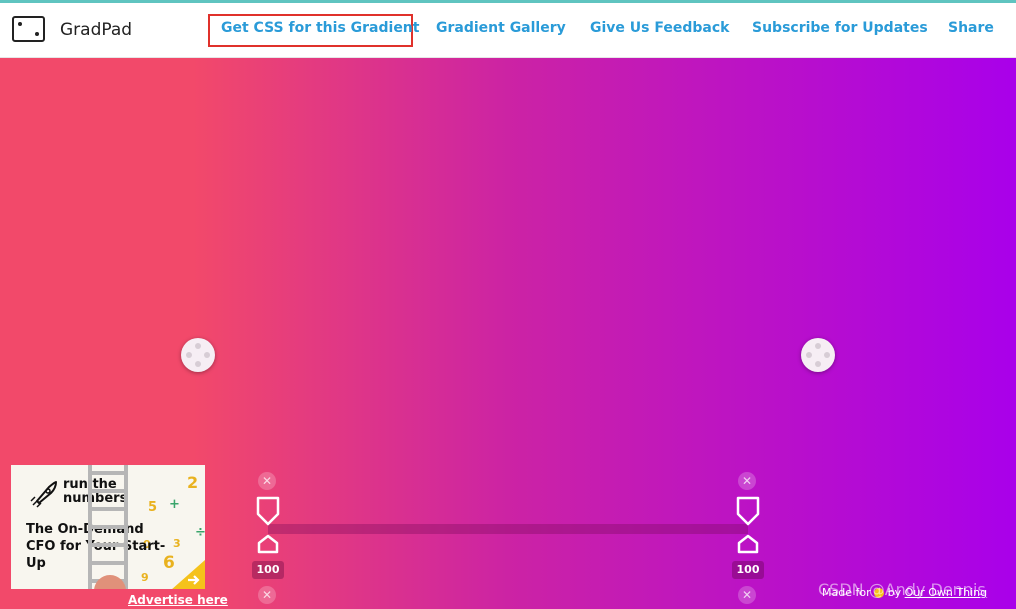 This screenshot has height=609, width=1016. Describe the element at coordinates (747, 595) in the screenshot. I see `remove-stop-icon-right-bottom: ✕` at that location.